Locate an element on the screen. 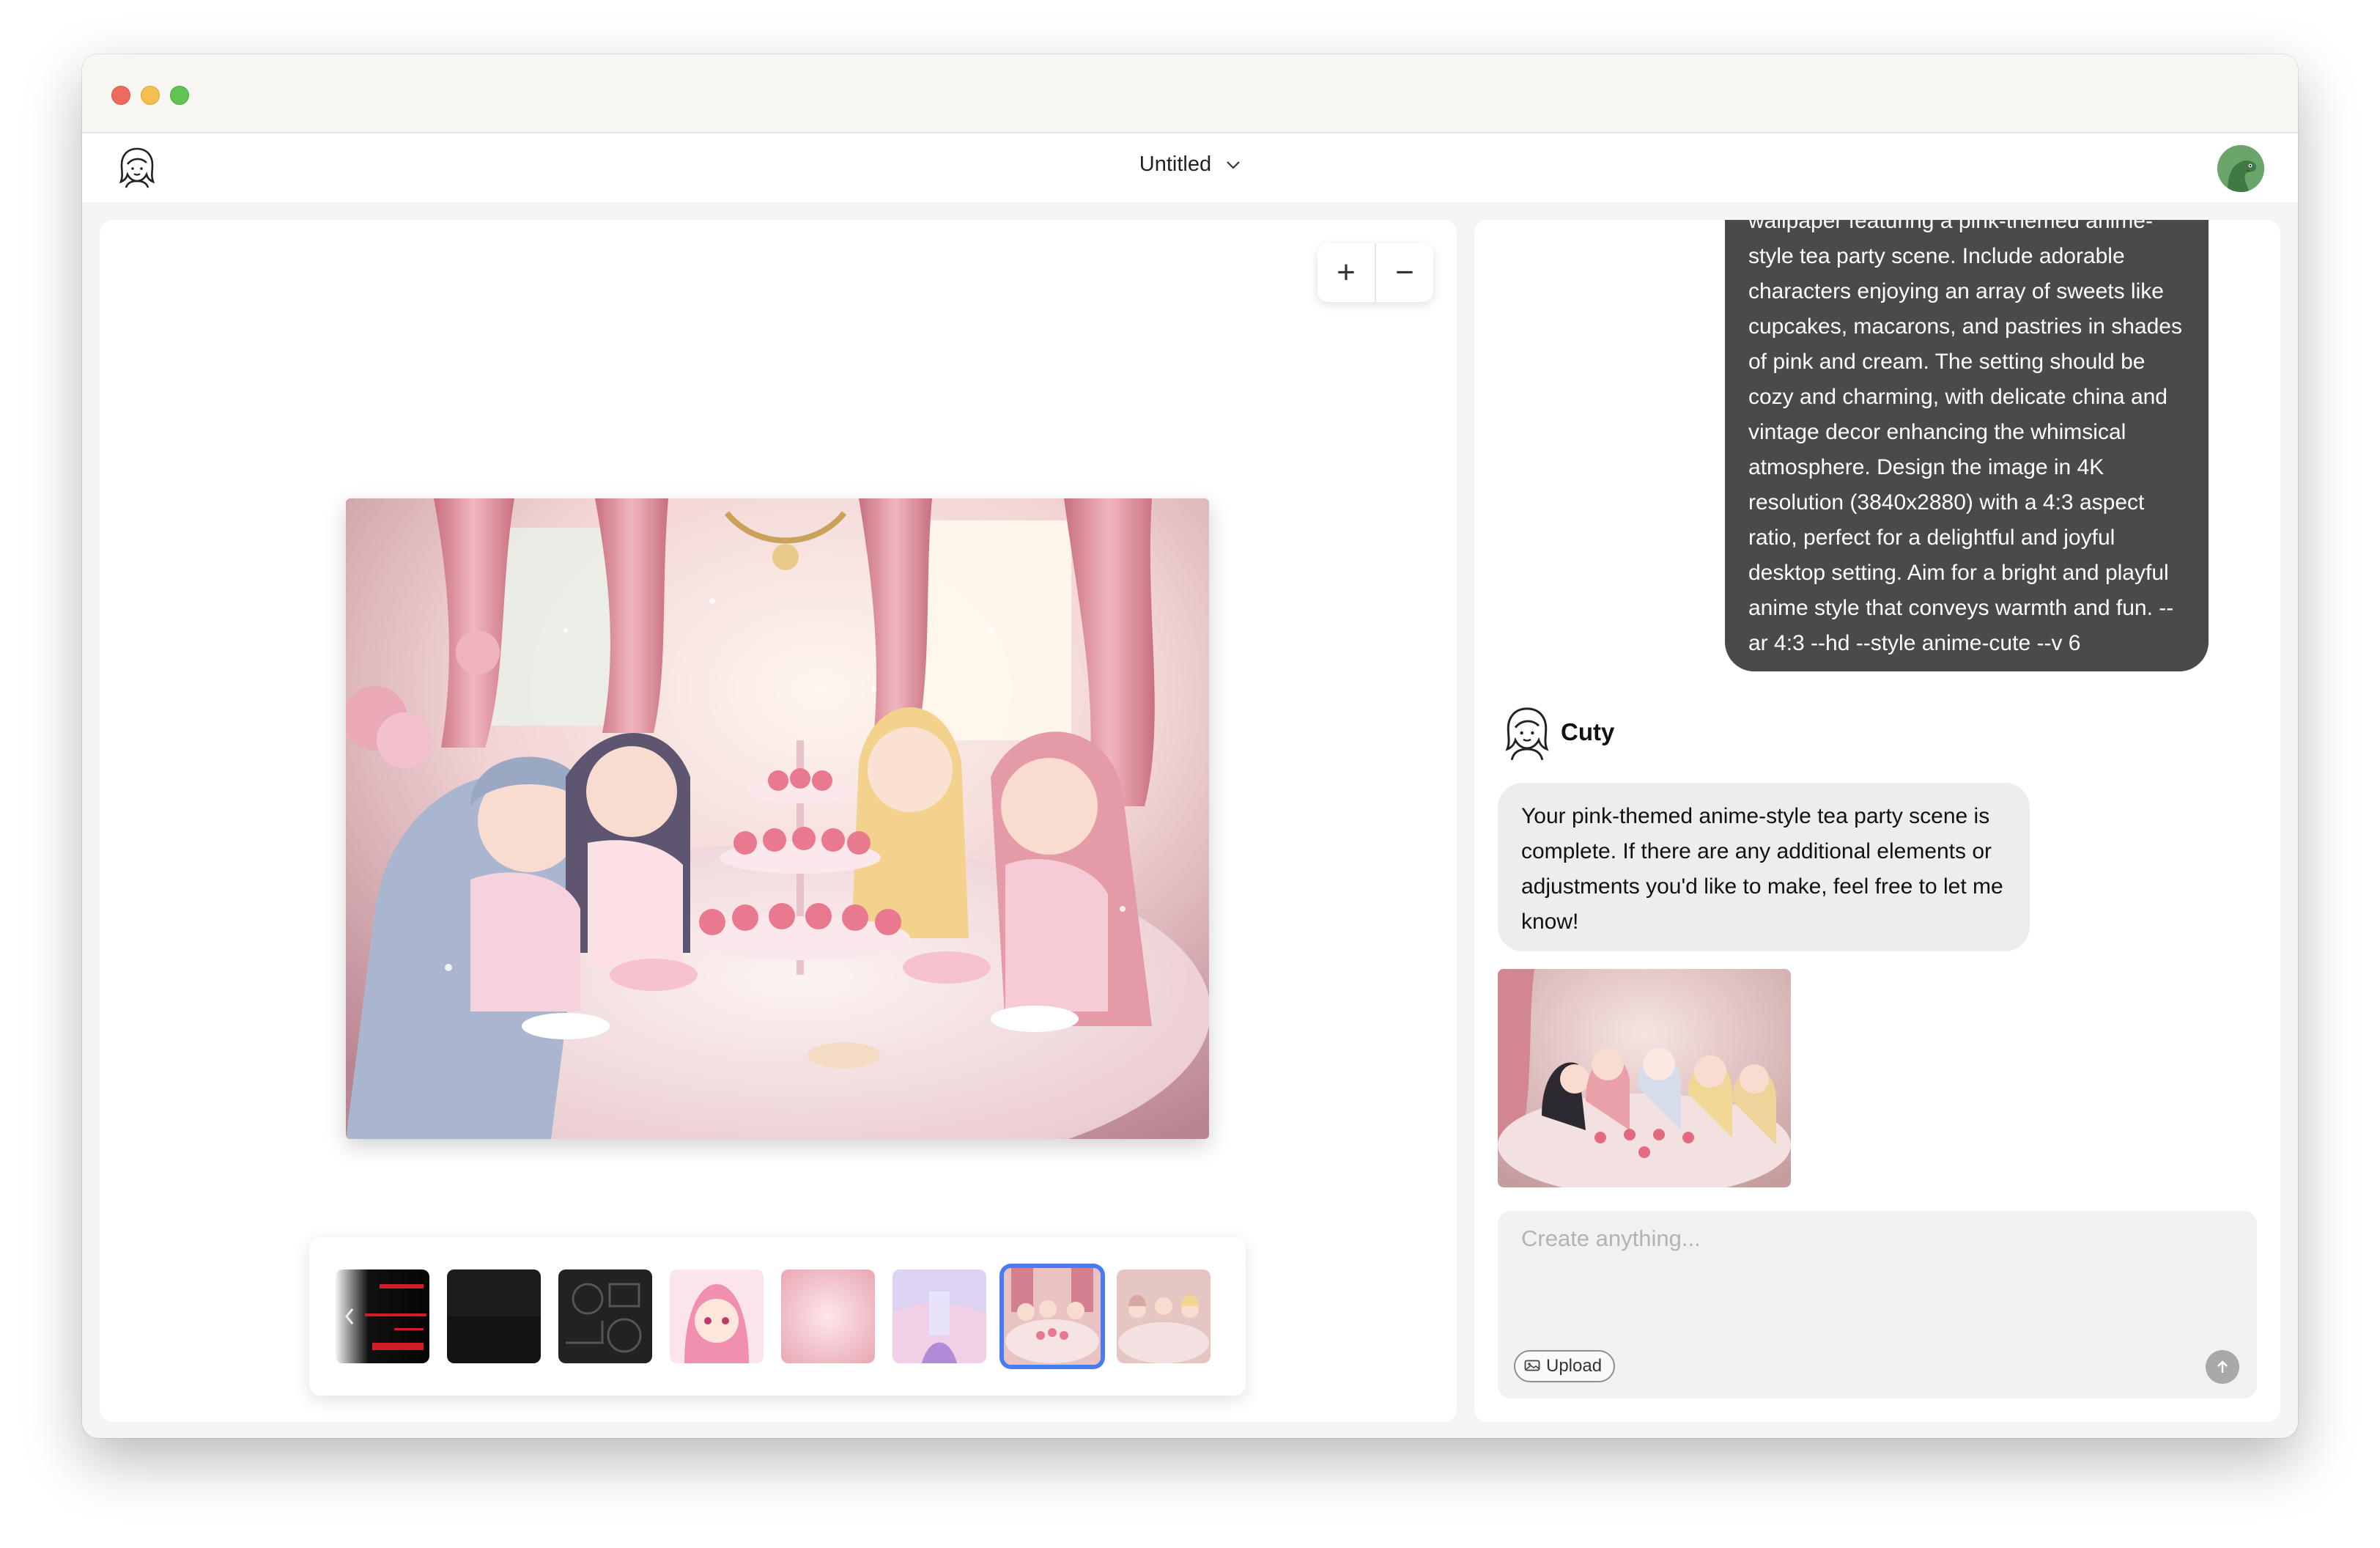  thumb-black-art is located at coordinates (494, 1316).